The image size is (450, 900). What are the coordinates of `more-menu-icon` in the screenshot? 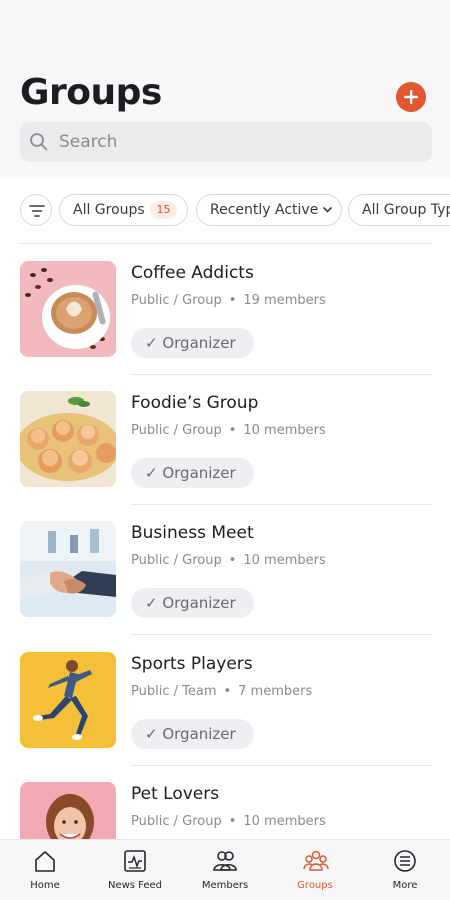 It's located at (405, 861).